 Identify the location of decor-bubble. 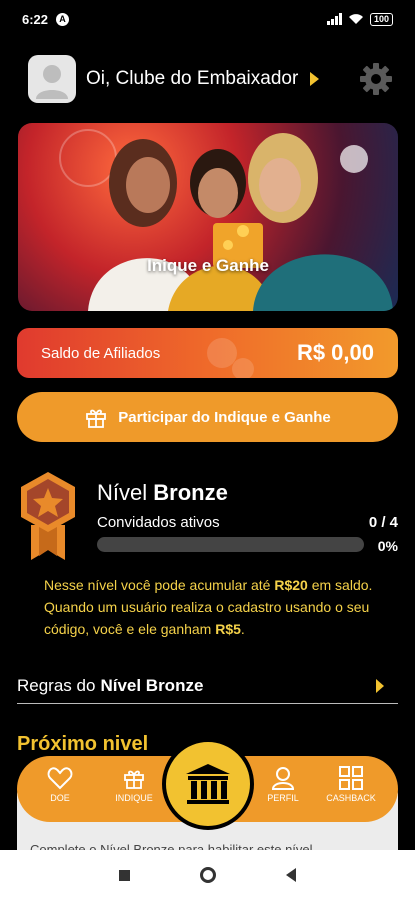
(243, 368).